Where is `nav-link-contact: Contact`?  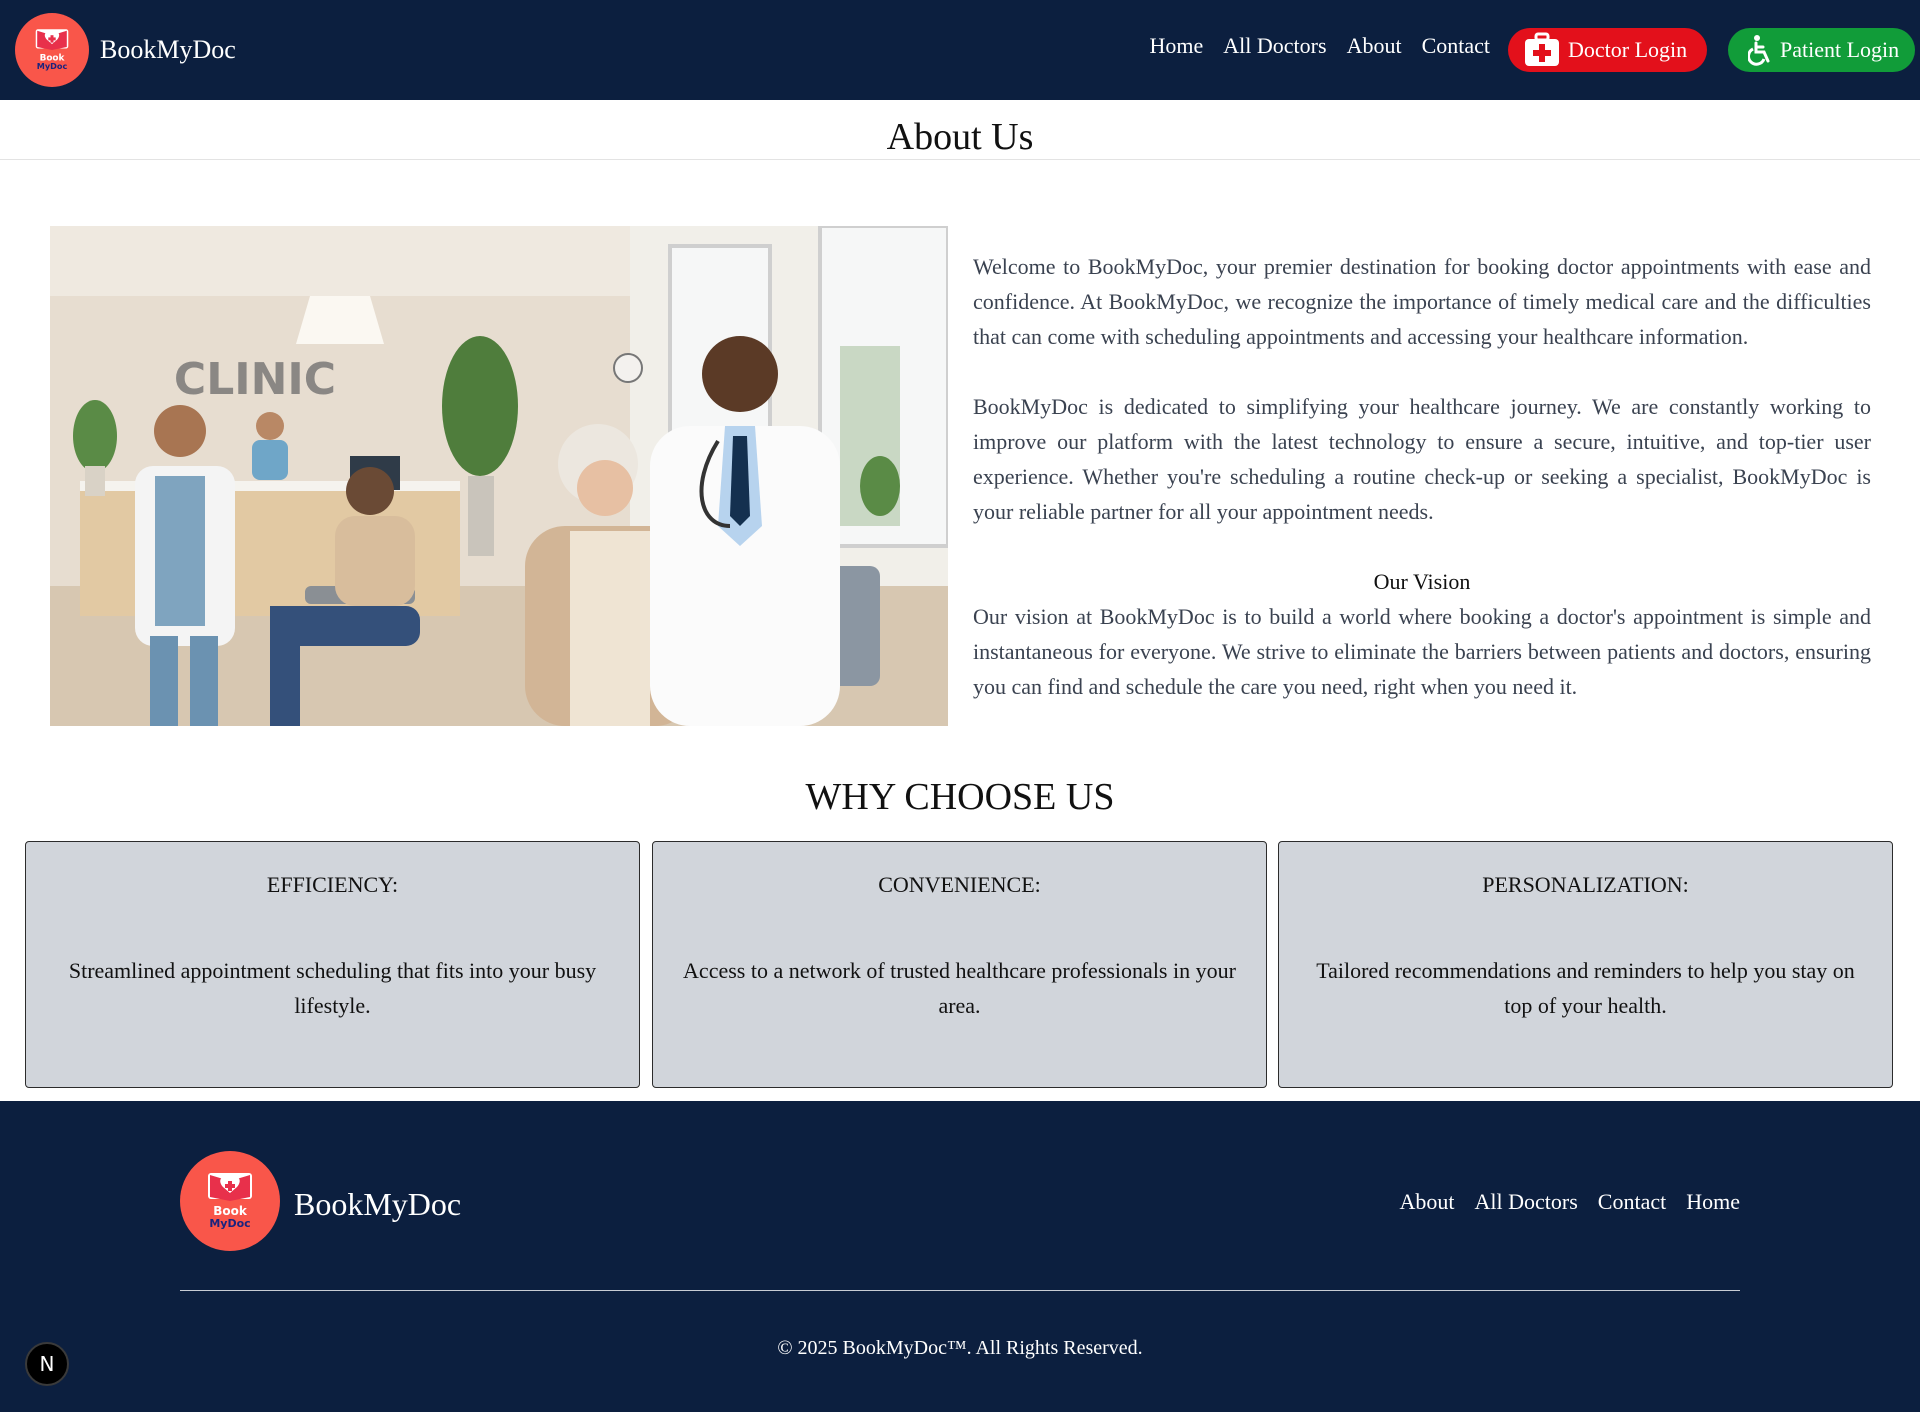
nav-link-contact: Contact is located at coordinates (1456, 46).